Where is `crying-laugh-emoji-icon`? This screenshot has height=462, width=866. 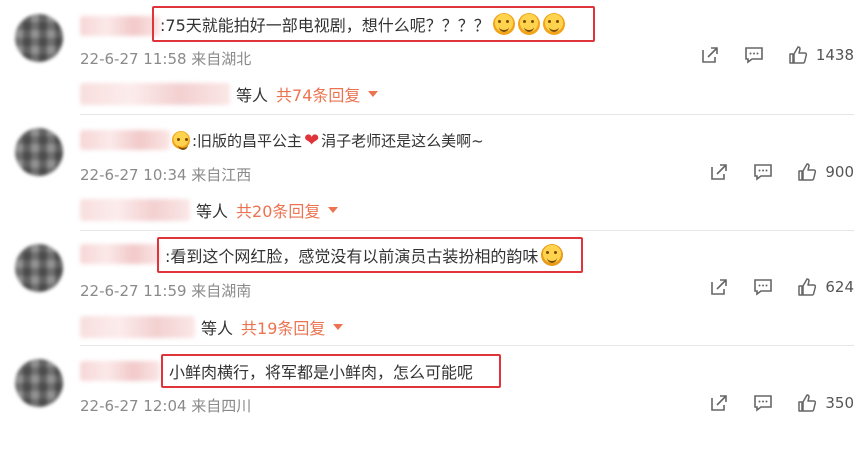
crying-laugh-emoji-icon is located at coordinates (552, 255).